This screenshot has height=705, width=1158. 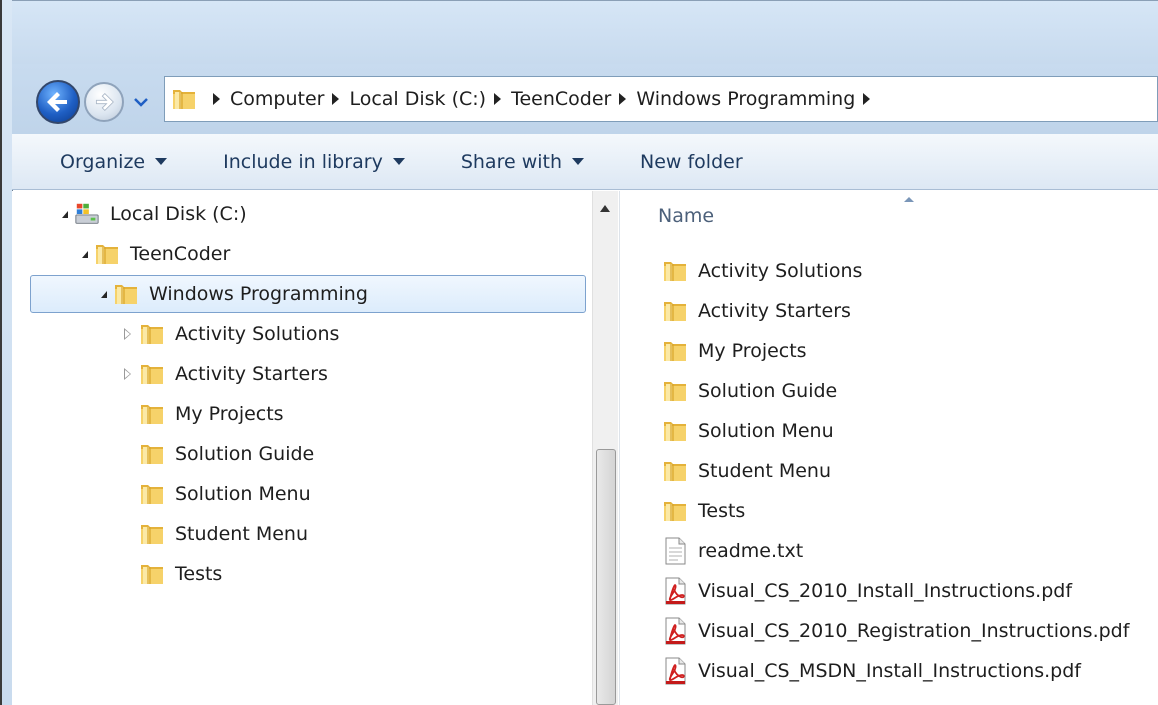 I want to click on list-item-label: Visual_CS_MSDN_Install_Instructions.pdf, so click(x=889, y=671).